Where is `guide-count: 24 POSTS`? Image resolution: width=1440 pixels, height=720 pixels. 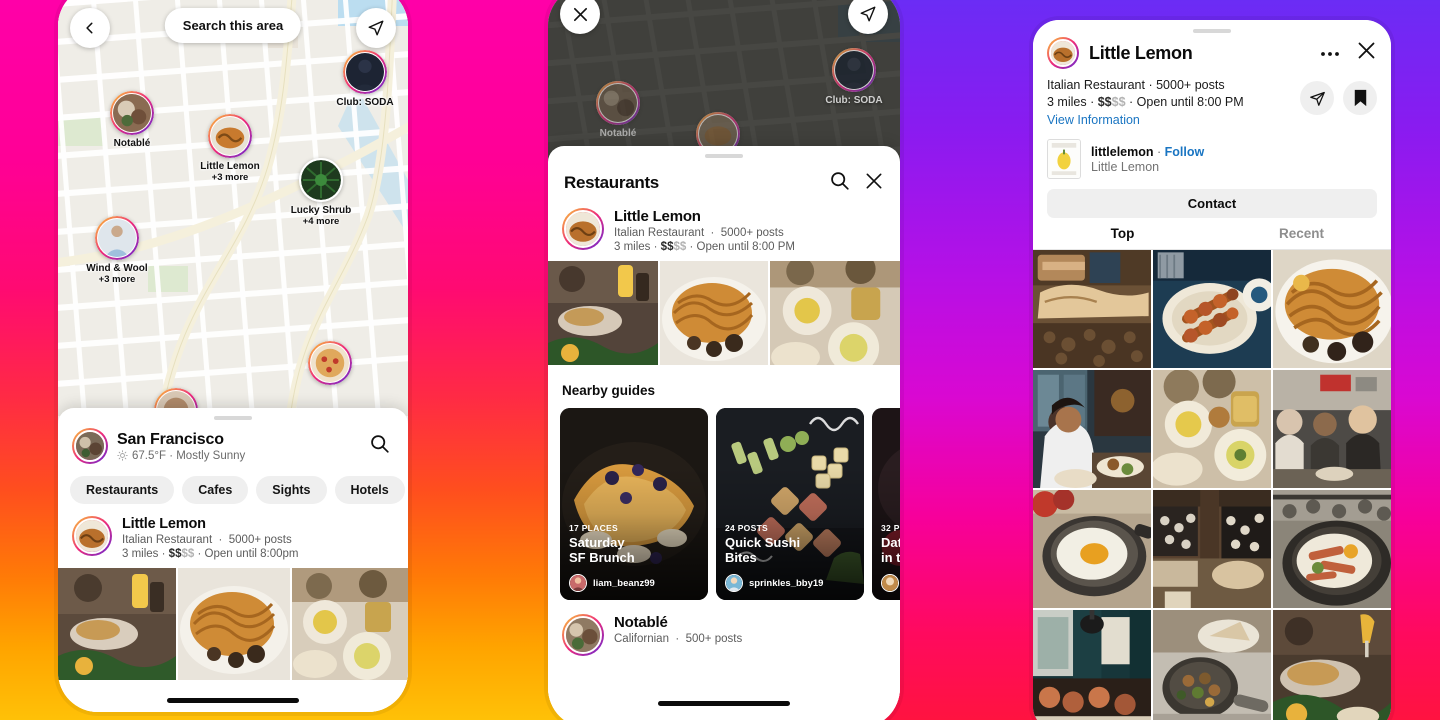 guide-count: 24 POSTS is located at coordinates (747, 528).